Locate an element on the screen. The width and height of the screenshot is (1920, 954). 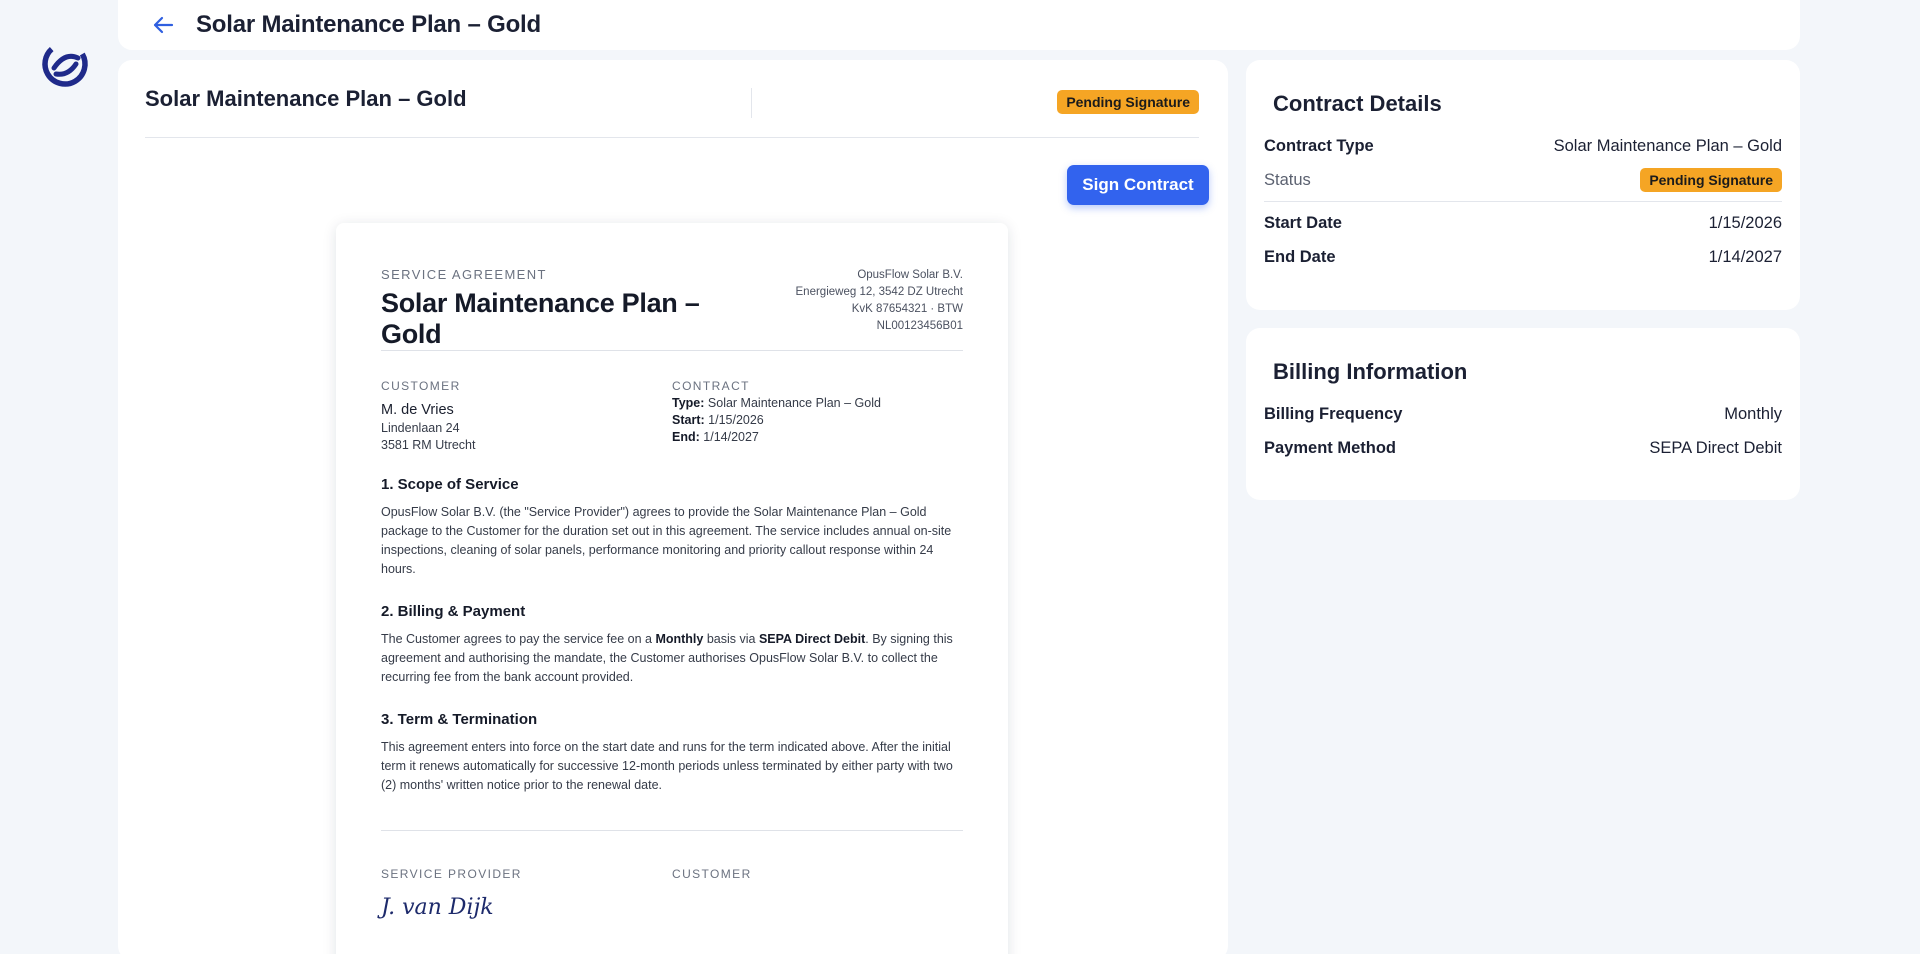
header-divider is located at coordinates (751, 103).